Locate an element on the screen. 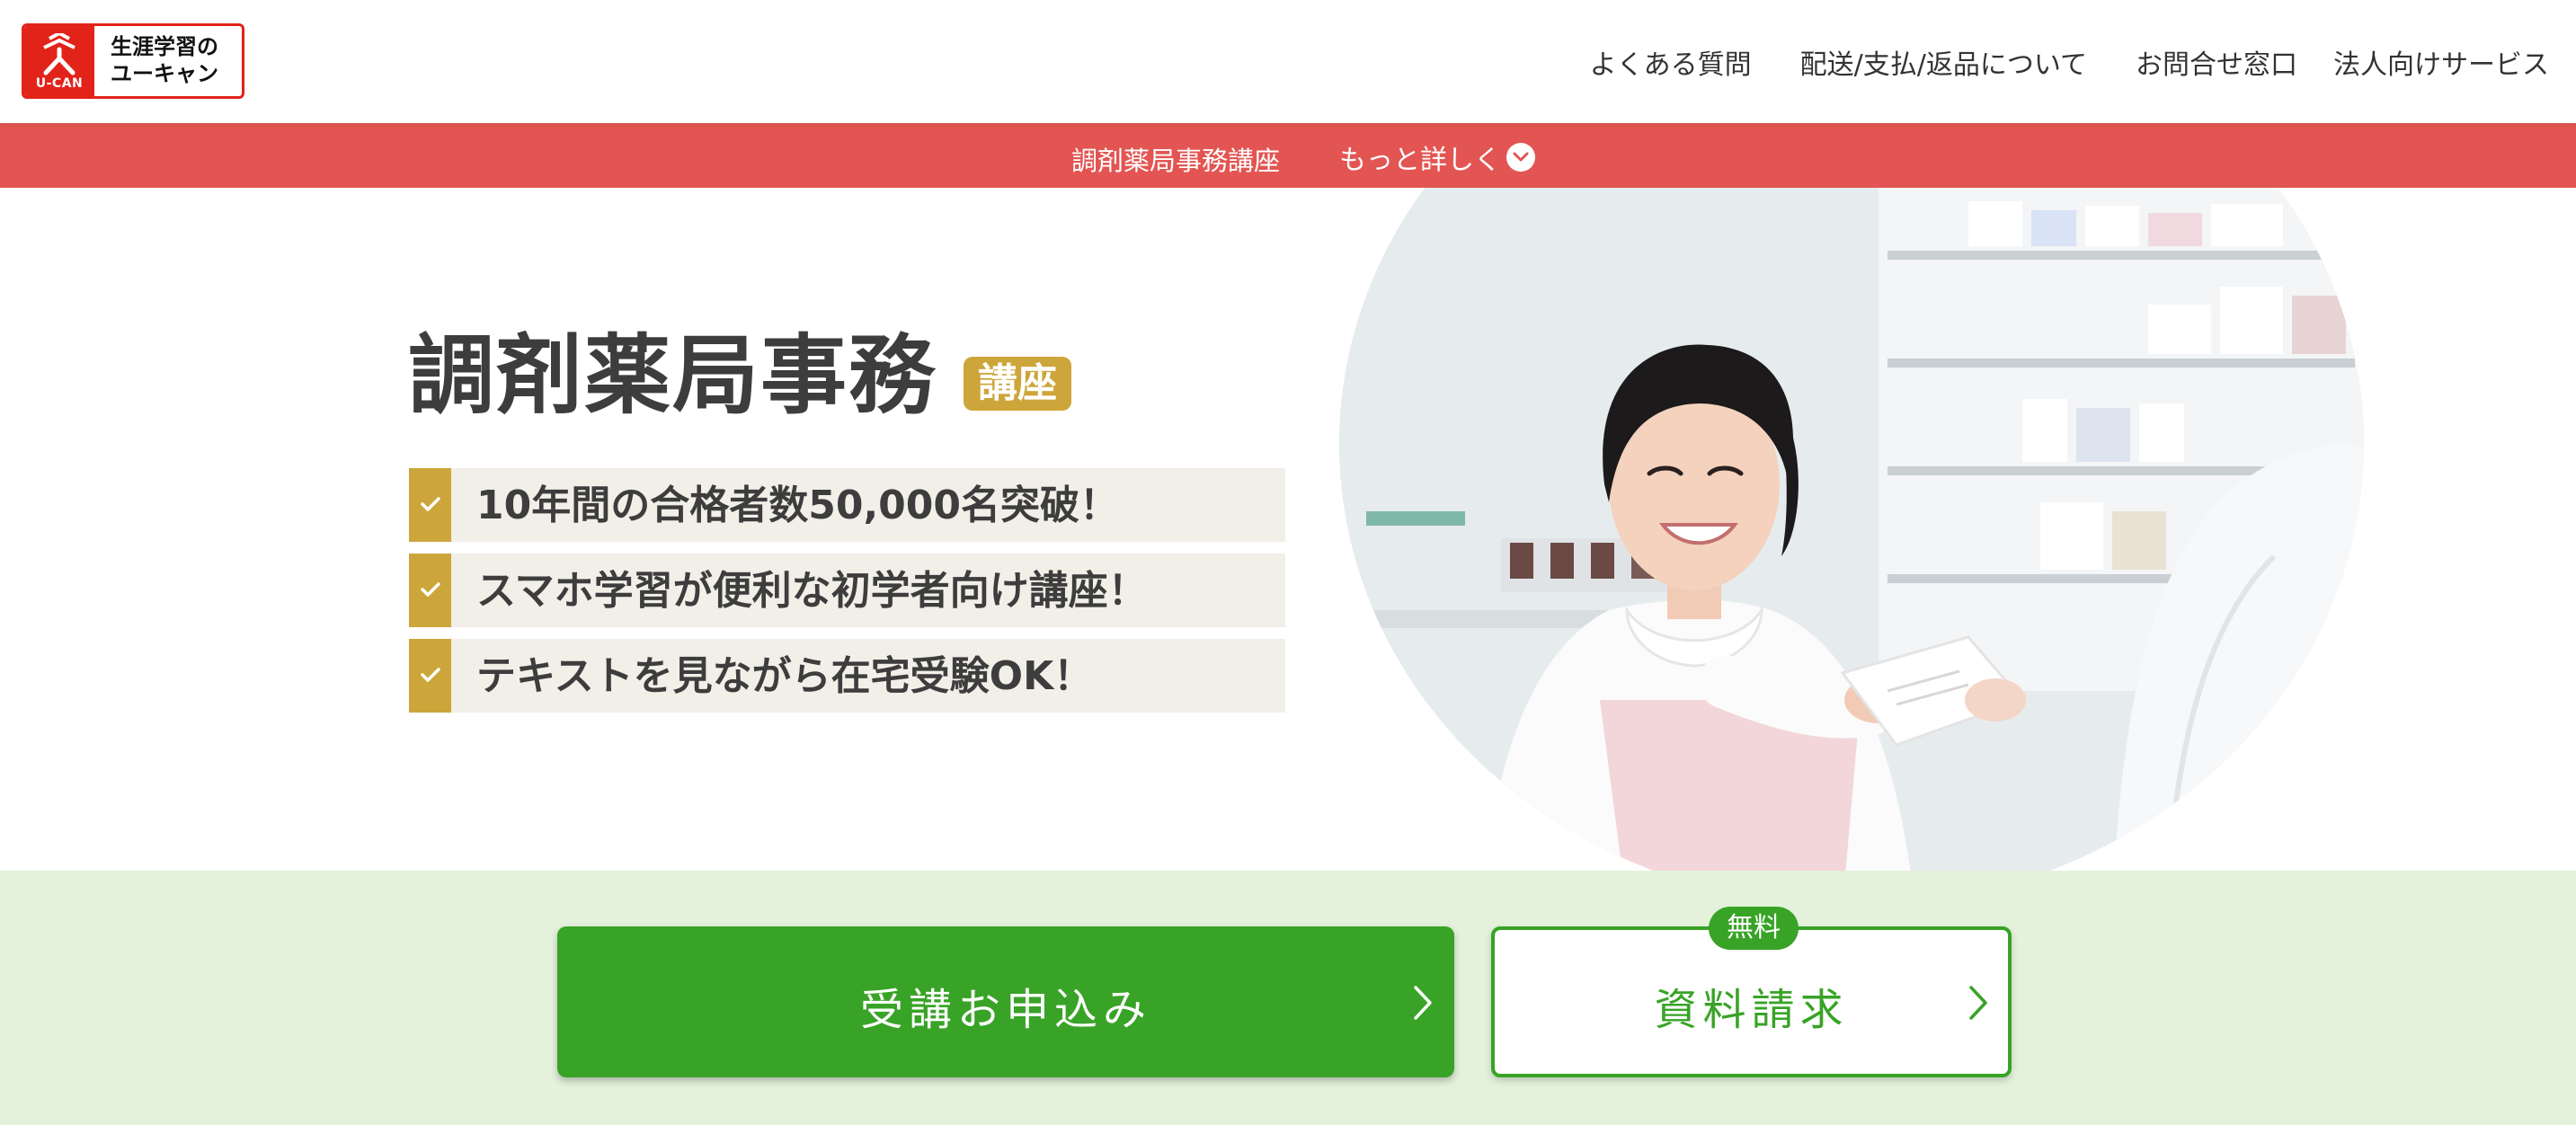 This screenshot has width=2576, height=1125. ucan-logo: U-CAN 生涯学習の ユーキャン is located at coordinates (133, 61).